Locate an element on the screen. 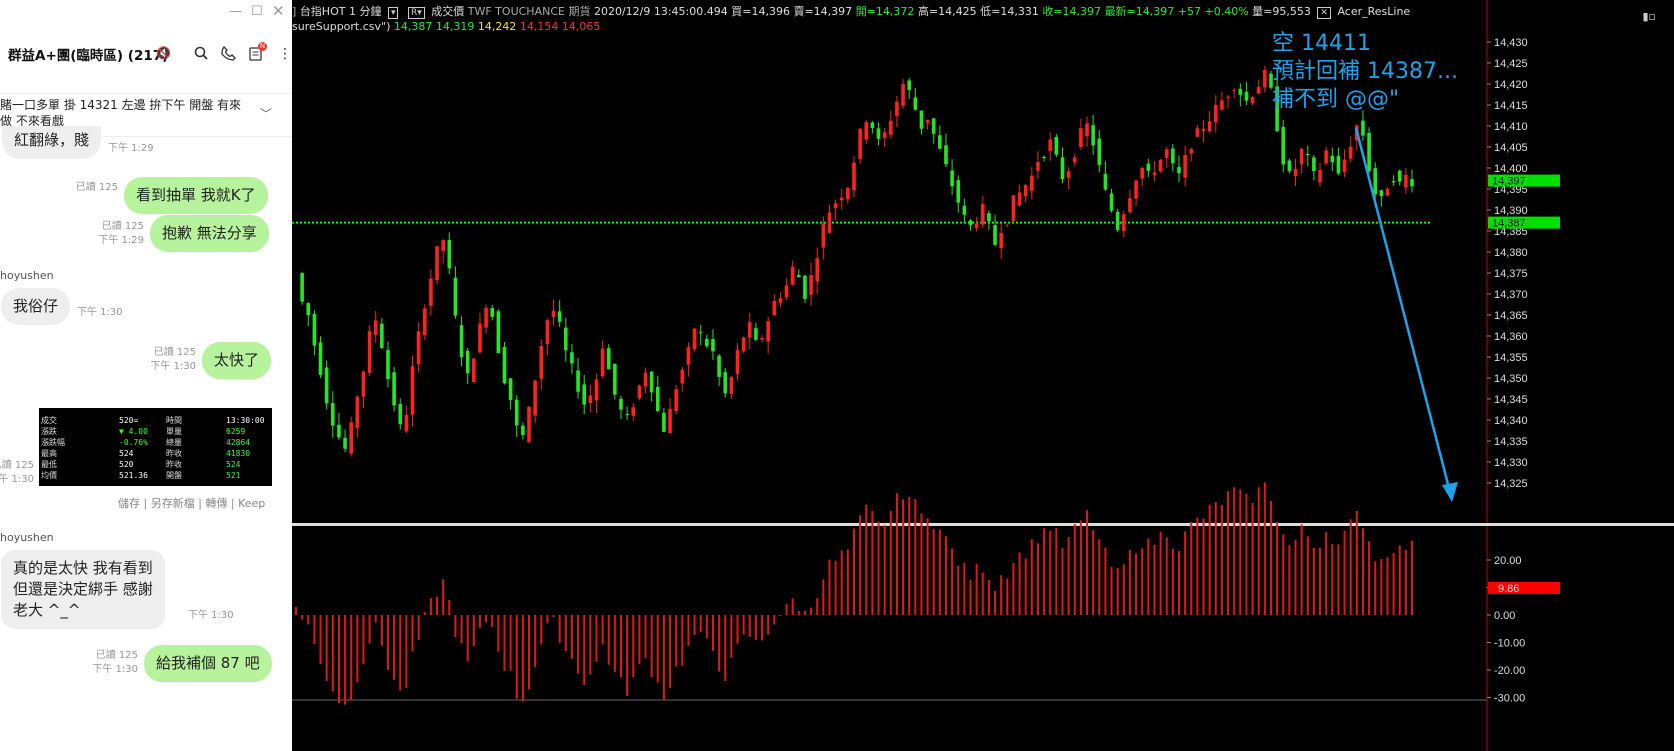 This screenshot has height=751, width=1674. price-tick-label: 14,345 is located at coordinates (1511, 400).